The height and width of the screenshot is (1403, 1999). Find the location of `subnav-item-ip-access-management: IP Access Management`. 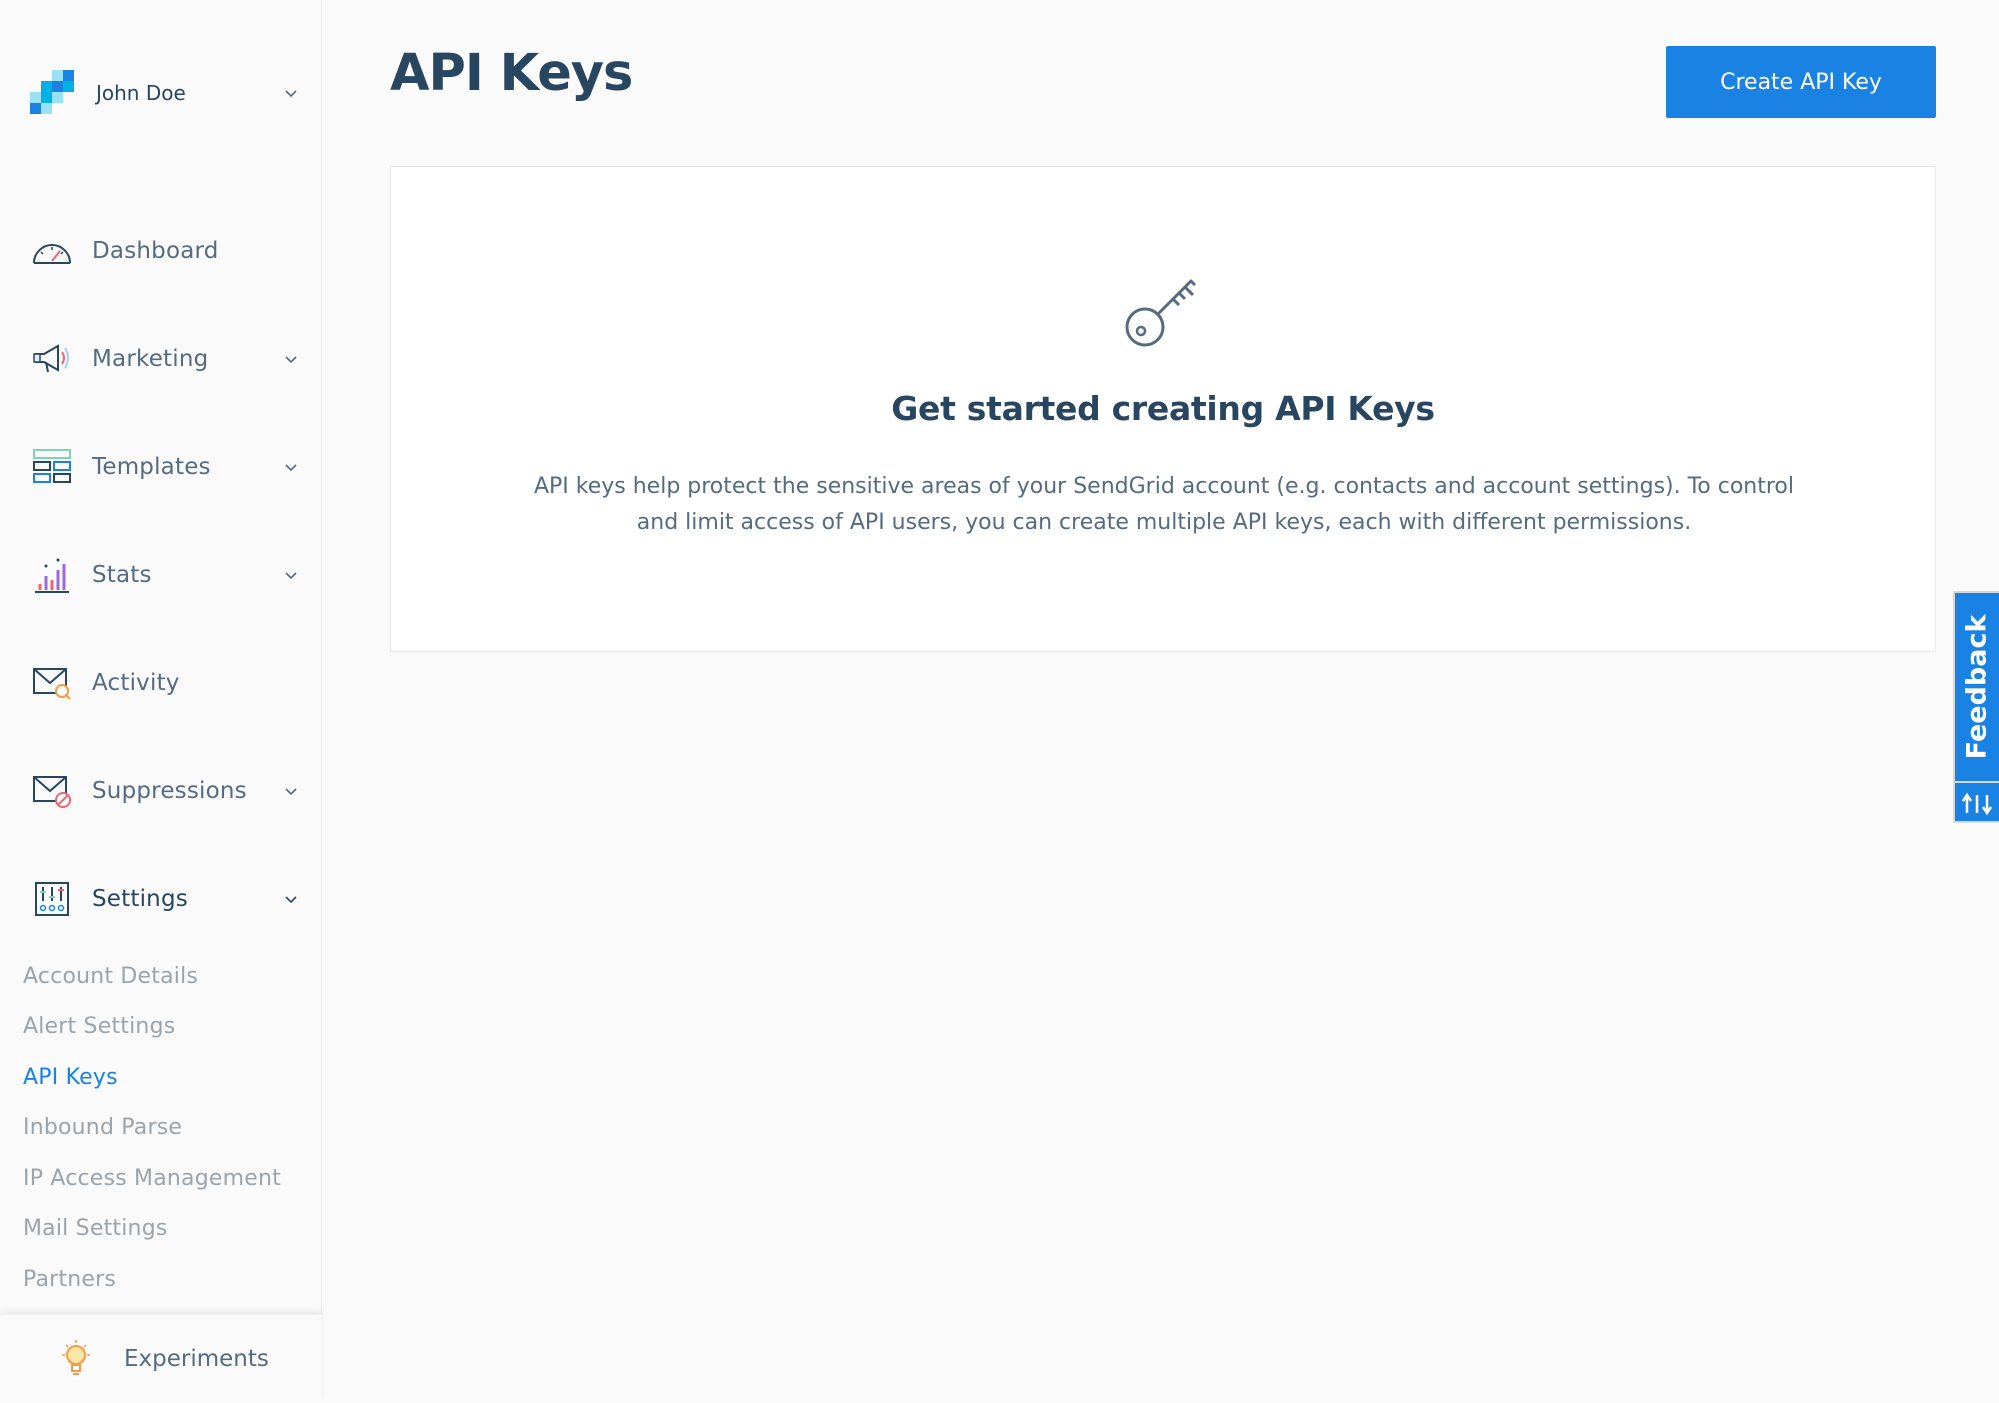

subnav-item-ip-access-management: IP Access Management is located at coordinates (152, 1178).